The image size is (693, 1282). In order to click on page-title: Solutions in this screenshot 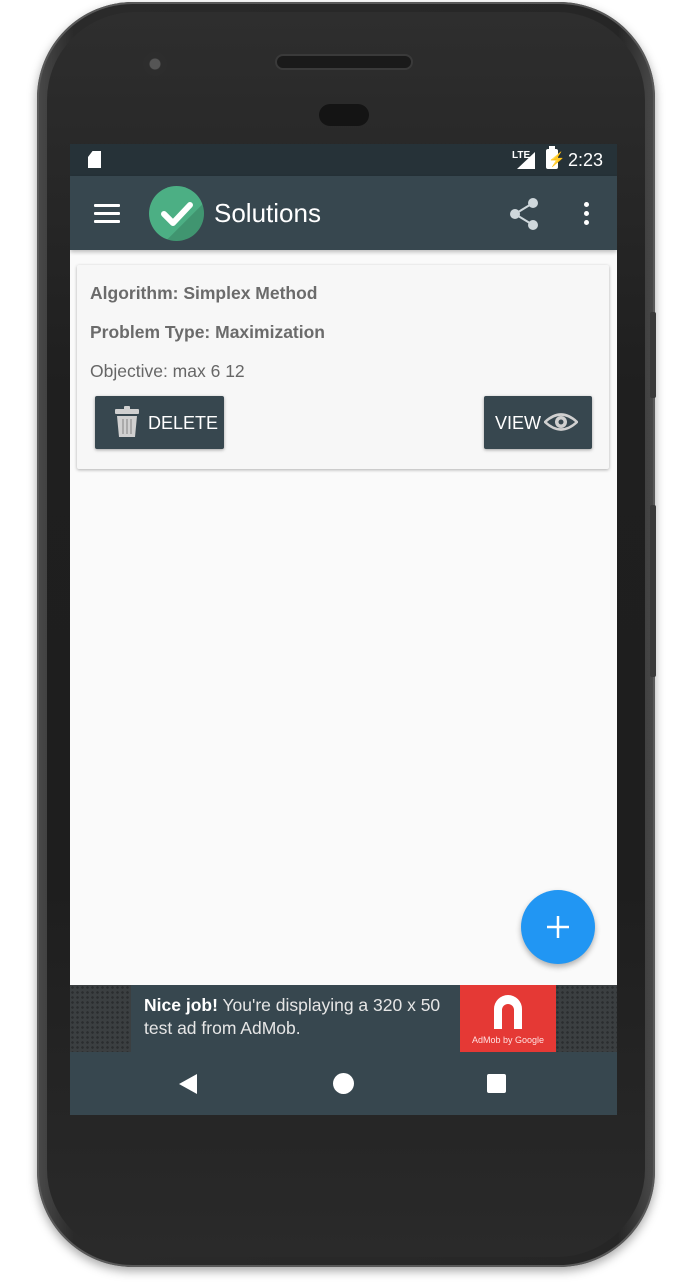, I will do `click(267, 213)`.